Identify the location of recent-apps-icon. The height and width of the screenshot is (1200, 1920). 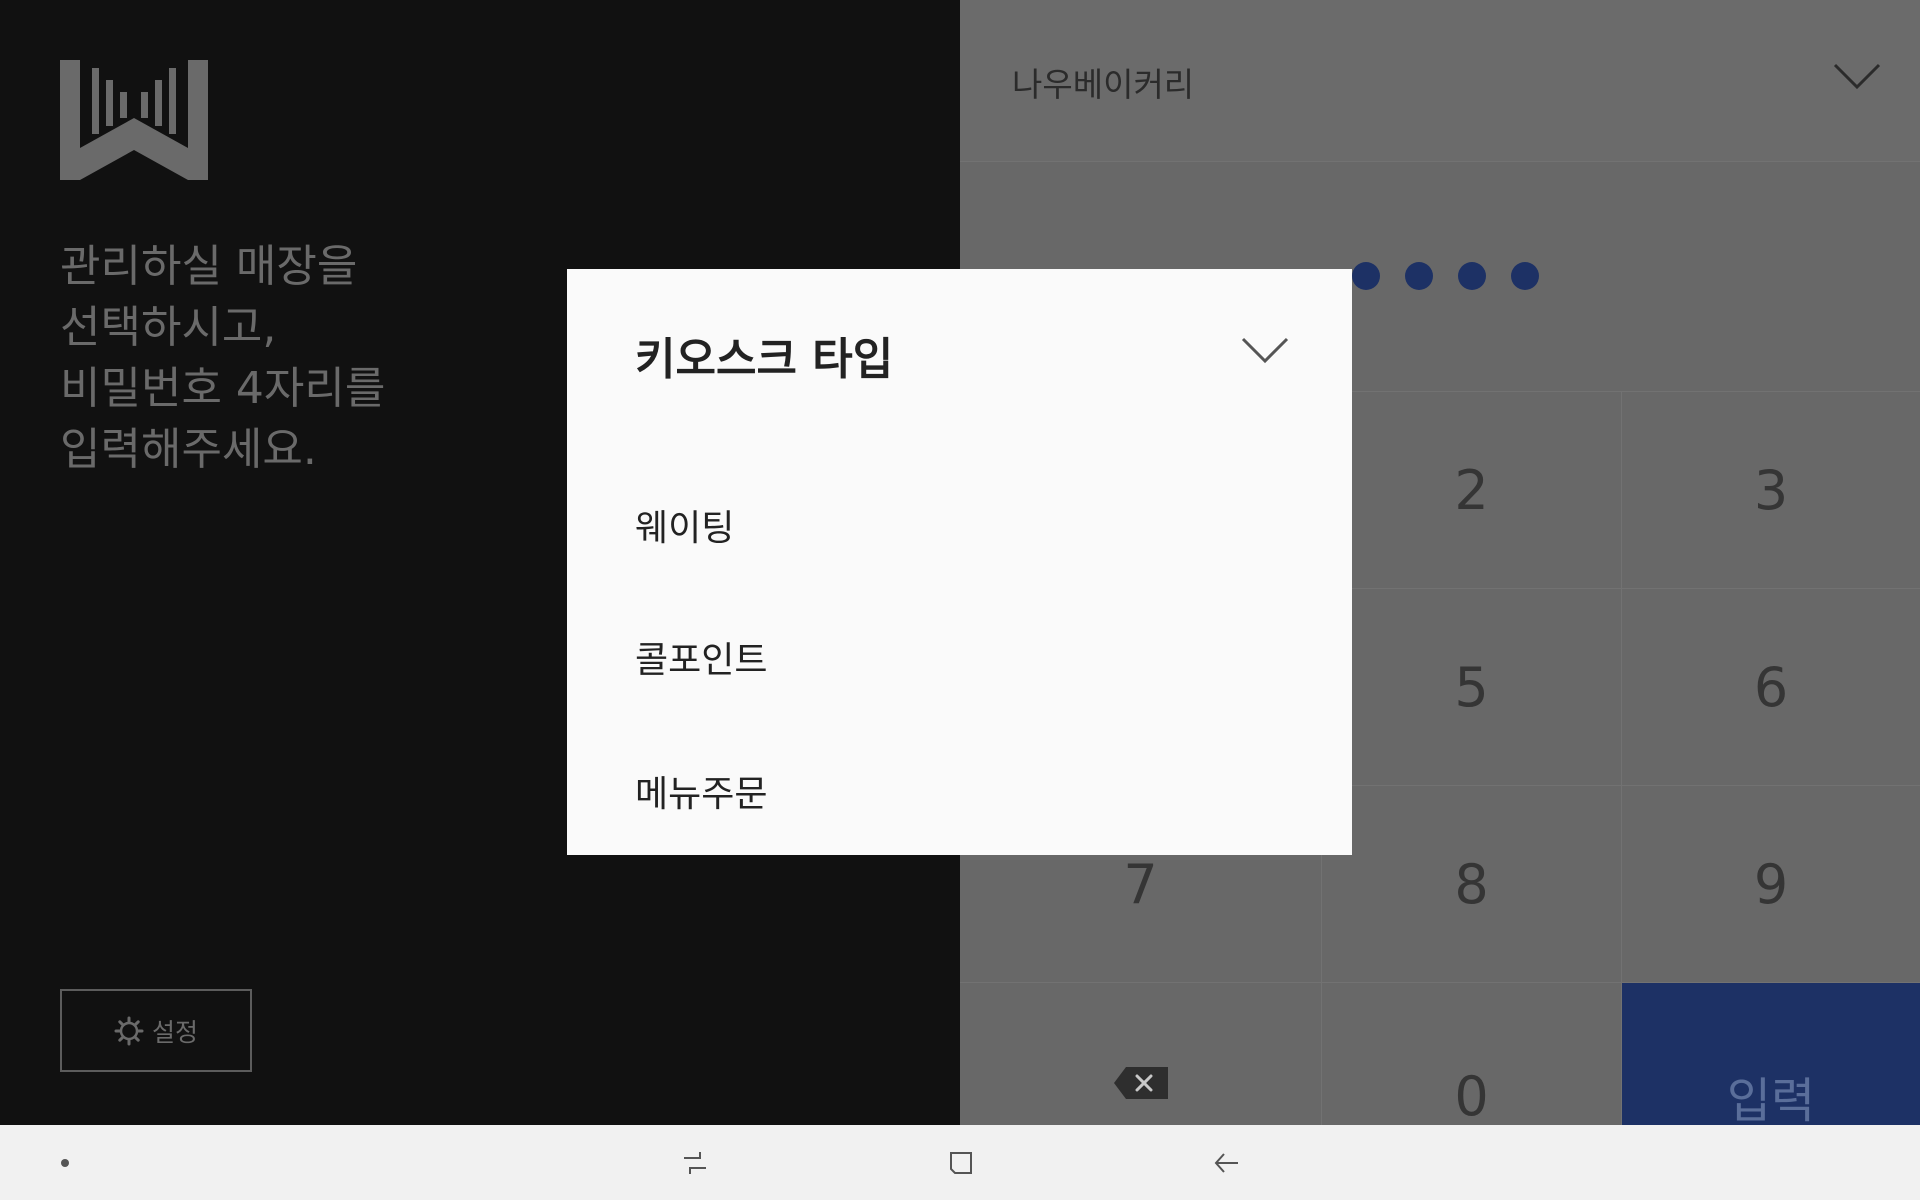
(695, 1163).